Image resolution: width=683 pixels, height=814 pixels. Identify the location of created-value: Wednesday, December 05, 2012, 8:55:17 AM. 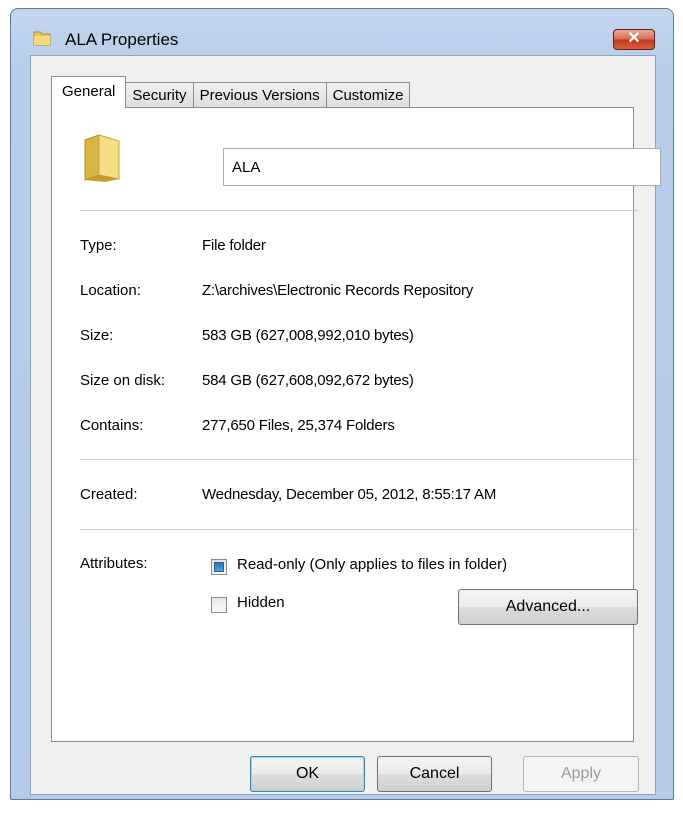
(349, 494).